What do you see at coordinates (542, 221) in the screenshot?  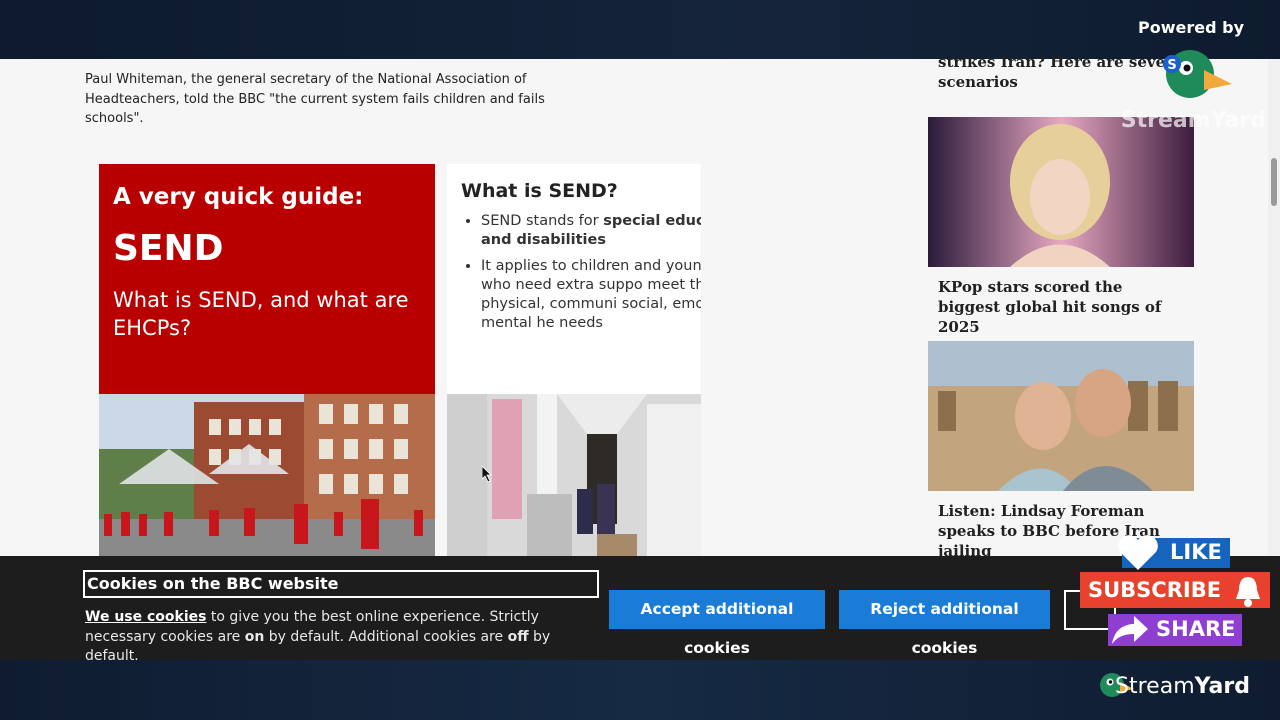 I see `bullet-text: SEND stands for` at bounding box center [542, 221].